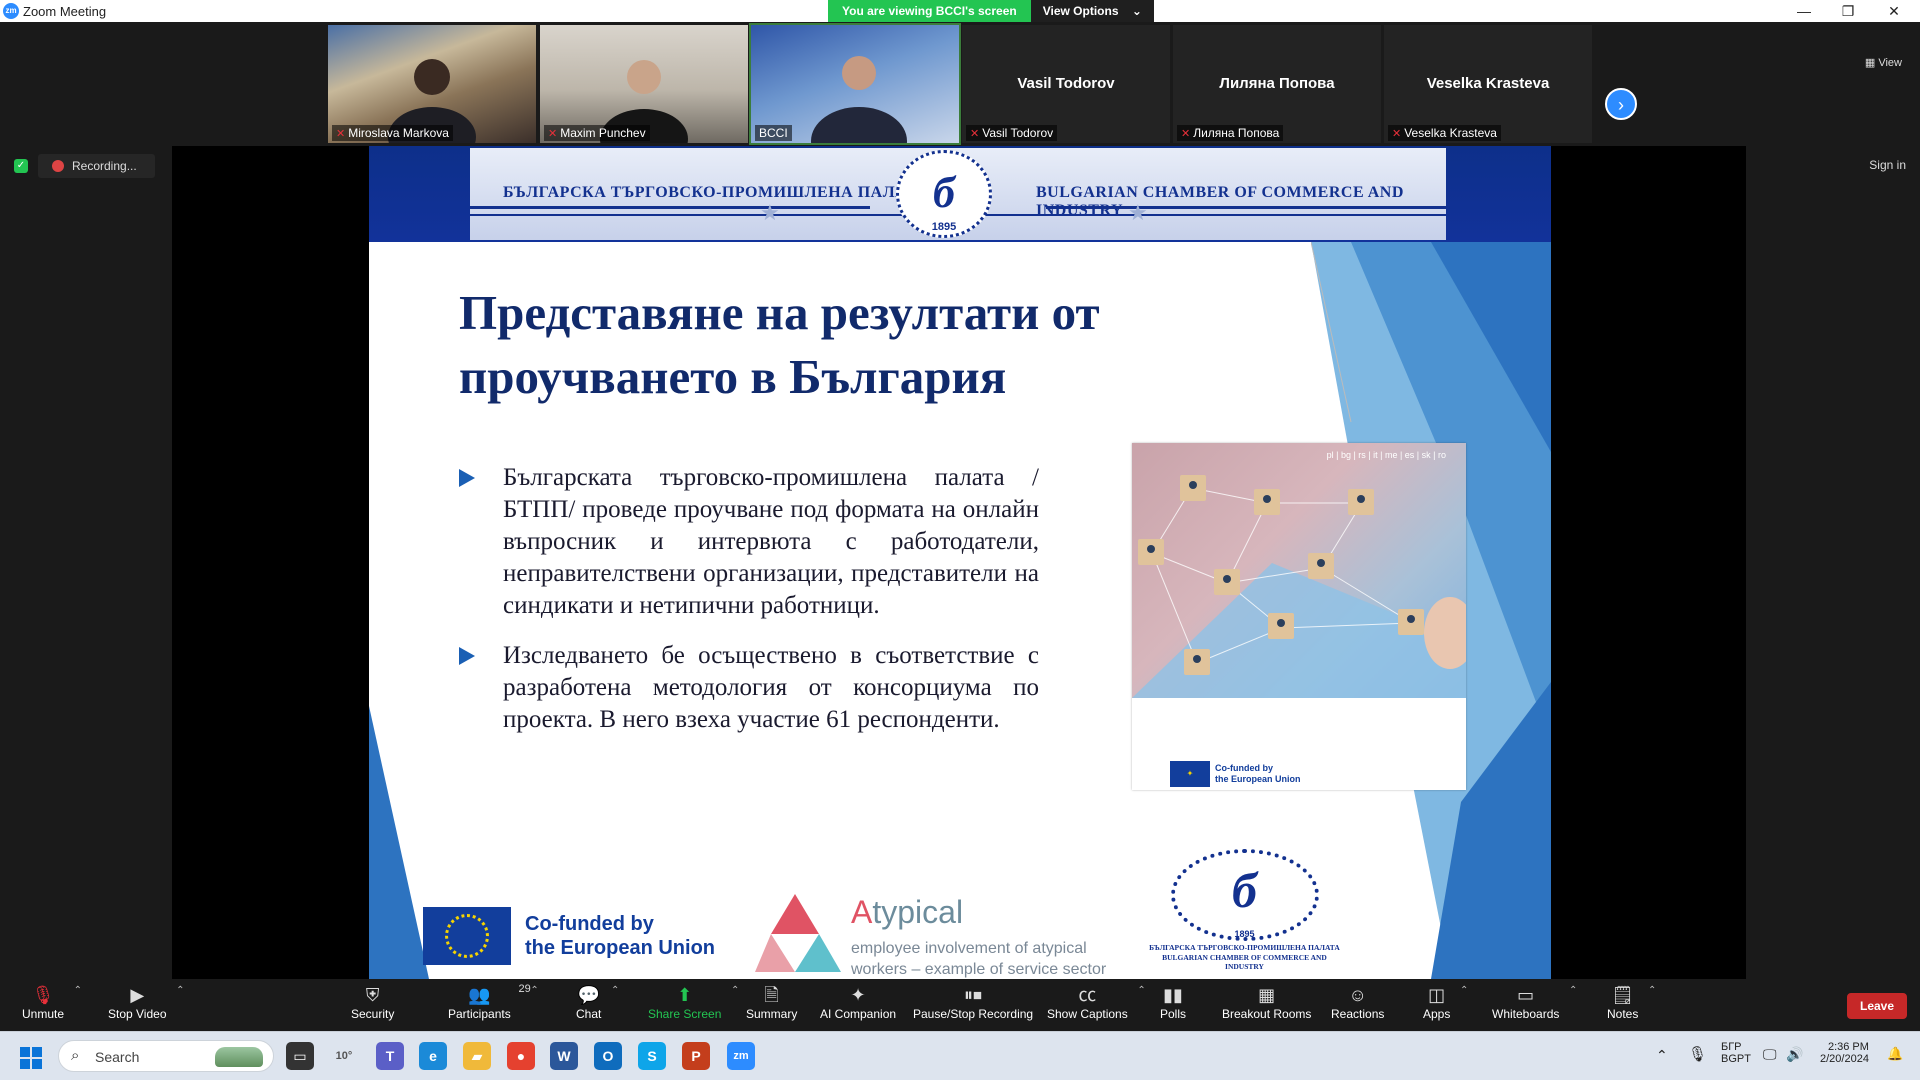 The height and width of the screenshot is (1080, 1920). What do you see at coordinates (43, 995) in the screenshot?
I see `mic-muted-icon: 🎙` at bounding box center [43, 995].